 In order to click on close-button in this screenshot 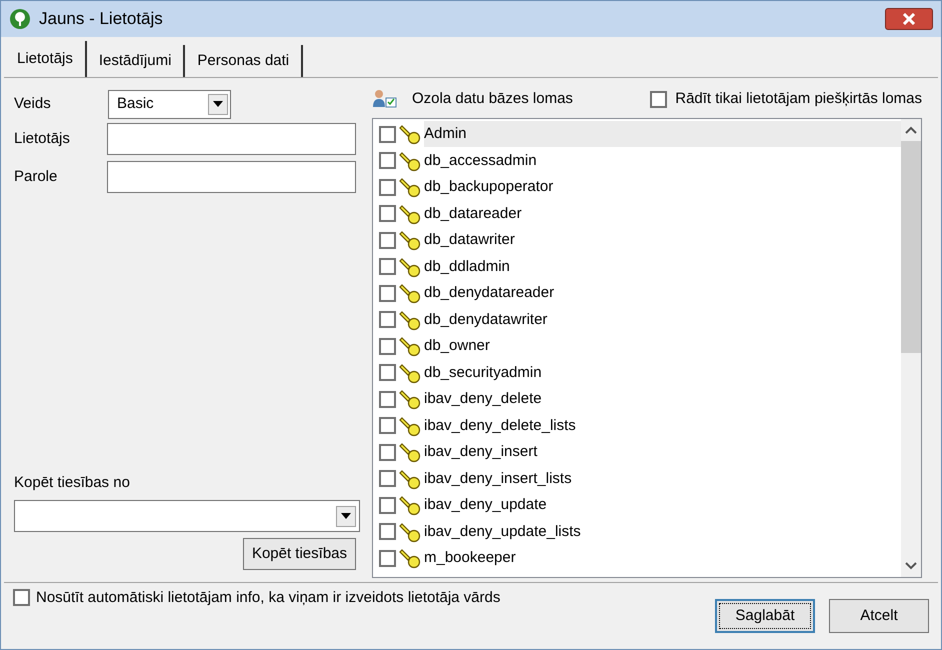, I will do `click(909, 19)`.